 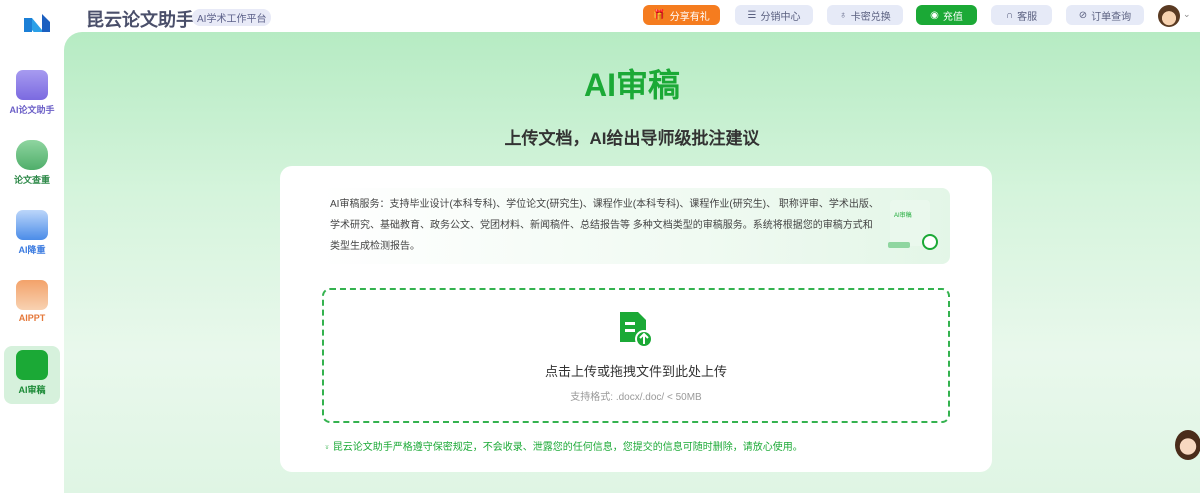 I want to click on key-icon: ♁, so click(x=843, y=15).